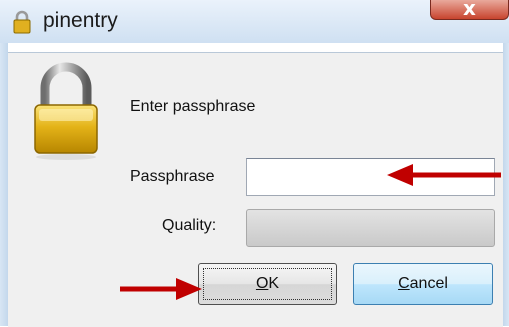 This screenshot has height=327, width=509. I want to click on close-icon: x, so click(469, 10).